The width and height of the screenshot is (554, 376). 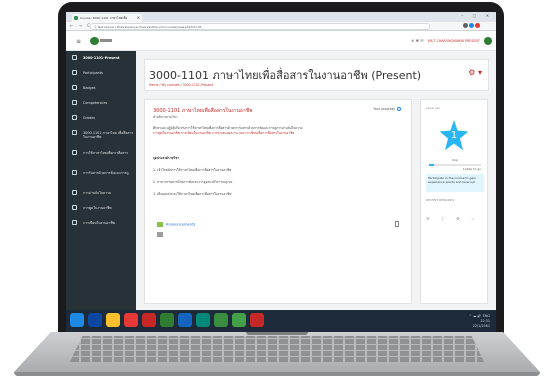 I want to click on users-icon, so click(x=74, y=72).